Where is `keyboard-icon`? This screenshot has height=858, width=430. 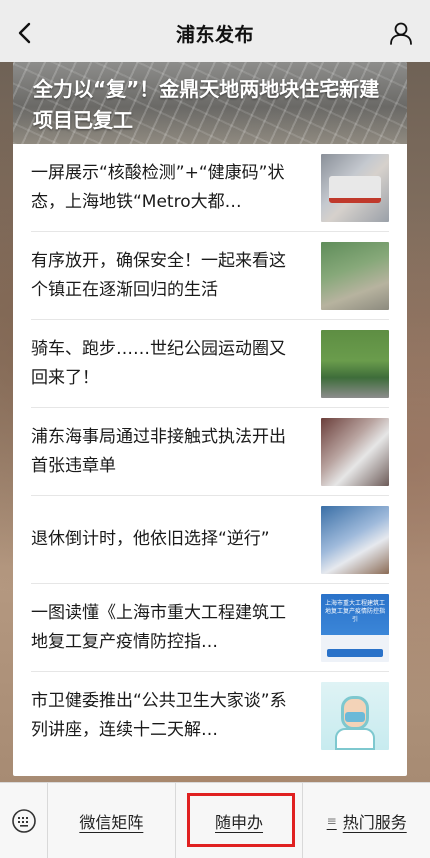 keyboard-icon is located at coordinates (23, 820).